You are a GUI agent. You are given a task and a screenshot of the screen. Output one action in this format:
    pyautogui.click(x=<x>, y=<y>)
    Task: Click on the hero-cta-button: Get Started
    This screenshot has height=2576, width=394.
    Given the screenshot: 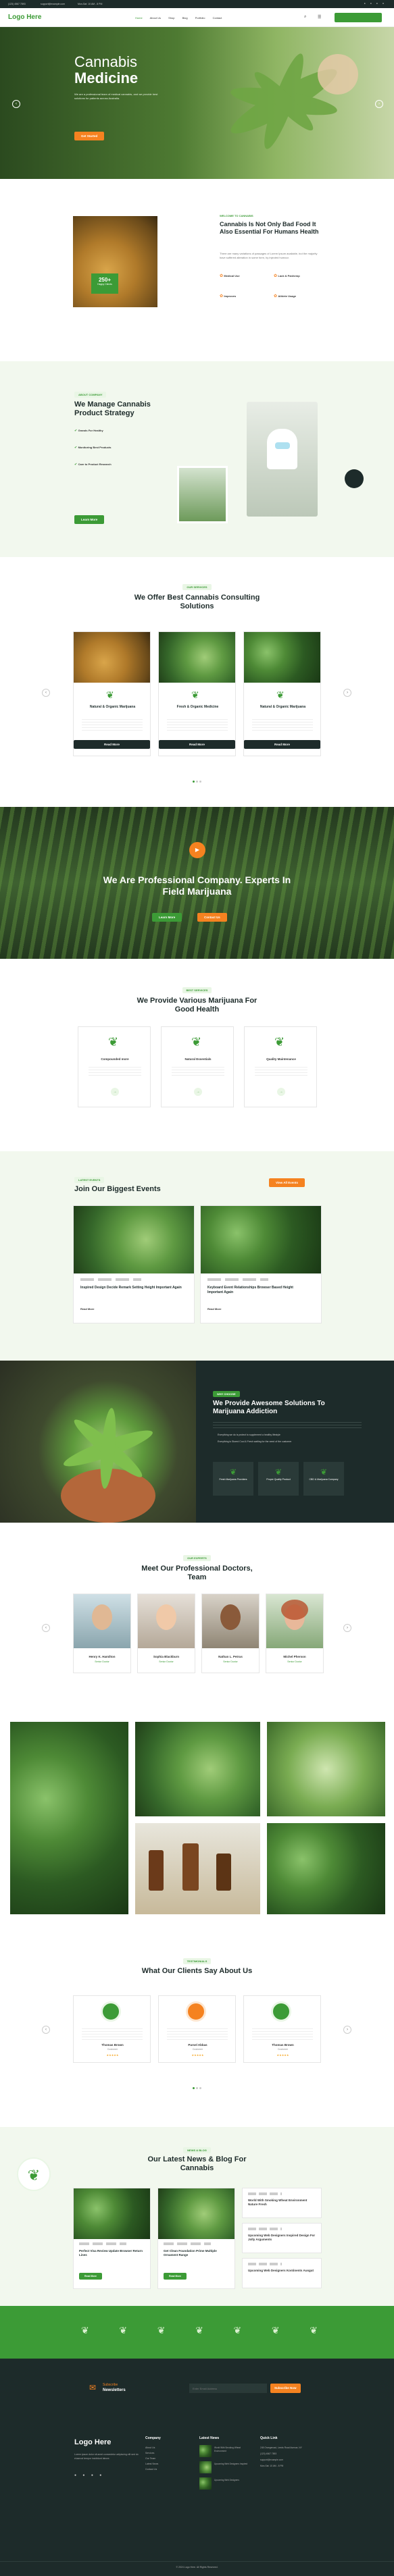 What is the action you would take?
    pyautogui.click(x=89, y=136)
    